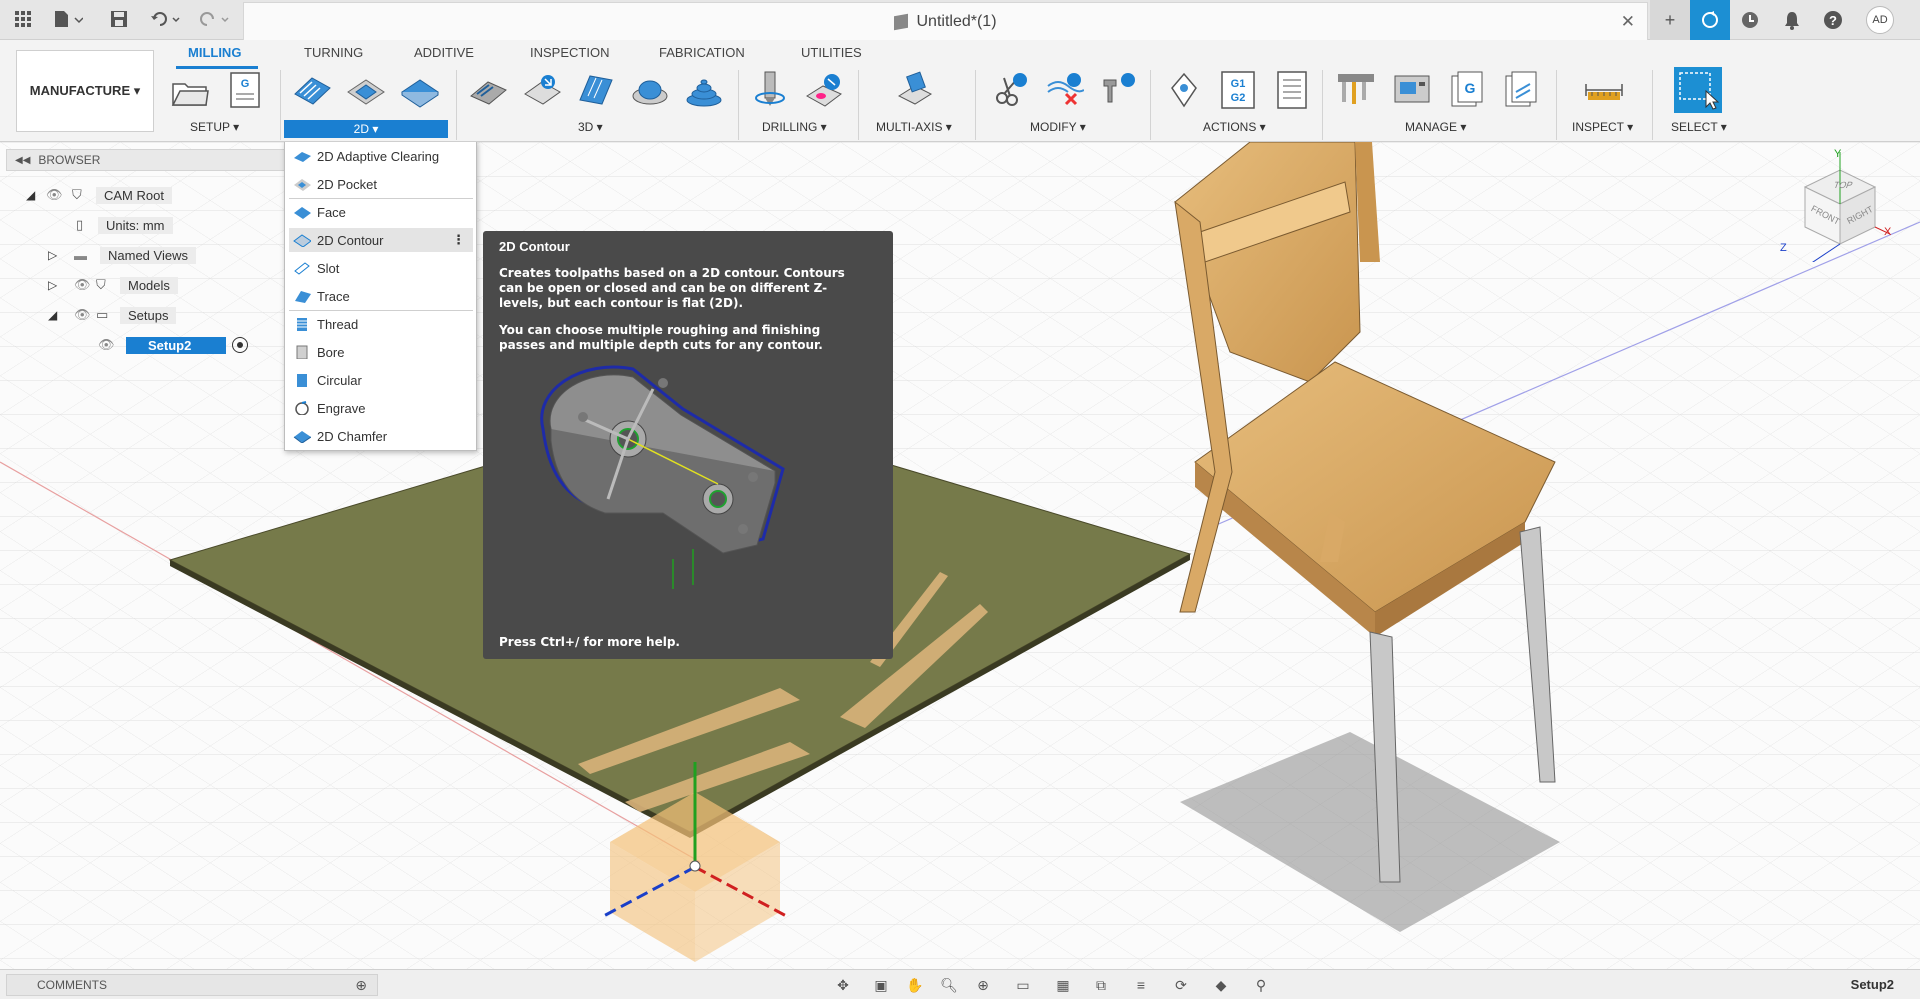 This screenshot has height=999, width=1920. Describe the element at coordinates (1064, 90) in the screenshot. I see `delete-toolpath-icon` at that location.